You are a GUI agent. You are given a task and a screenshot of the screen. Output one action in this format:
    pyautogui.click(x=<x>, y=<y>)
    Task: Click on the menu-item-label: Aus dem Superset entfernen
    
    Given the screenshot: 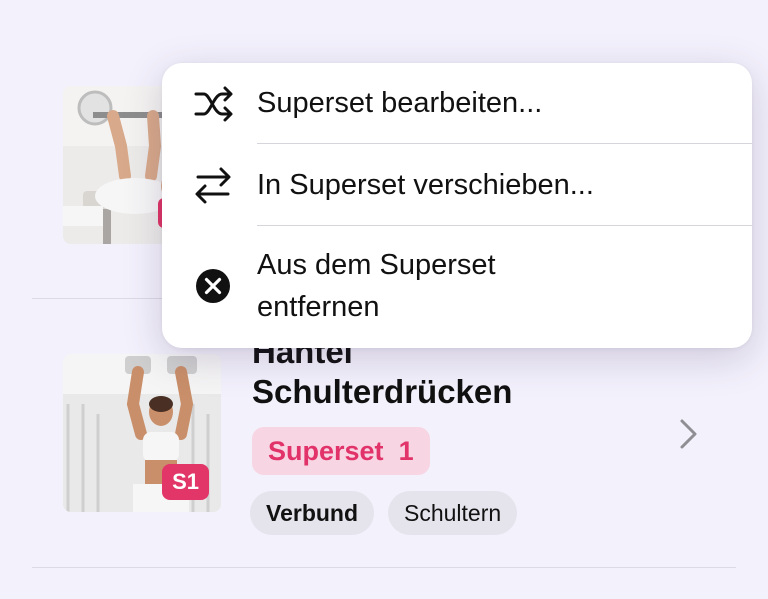 What is the action you would take?
    pyautogui.click(x=376, y=286)
    